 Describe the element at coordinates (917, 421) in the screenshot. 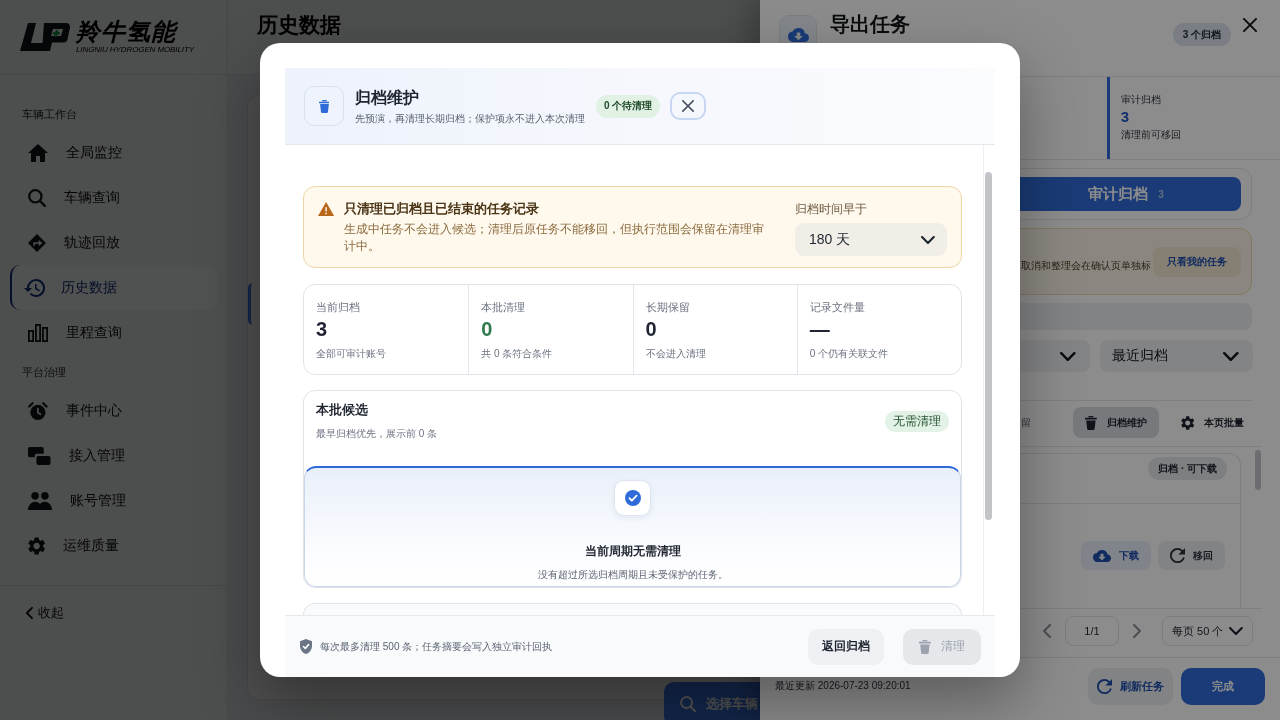

I see `status-badge: 无需清理` at that location.